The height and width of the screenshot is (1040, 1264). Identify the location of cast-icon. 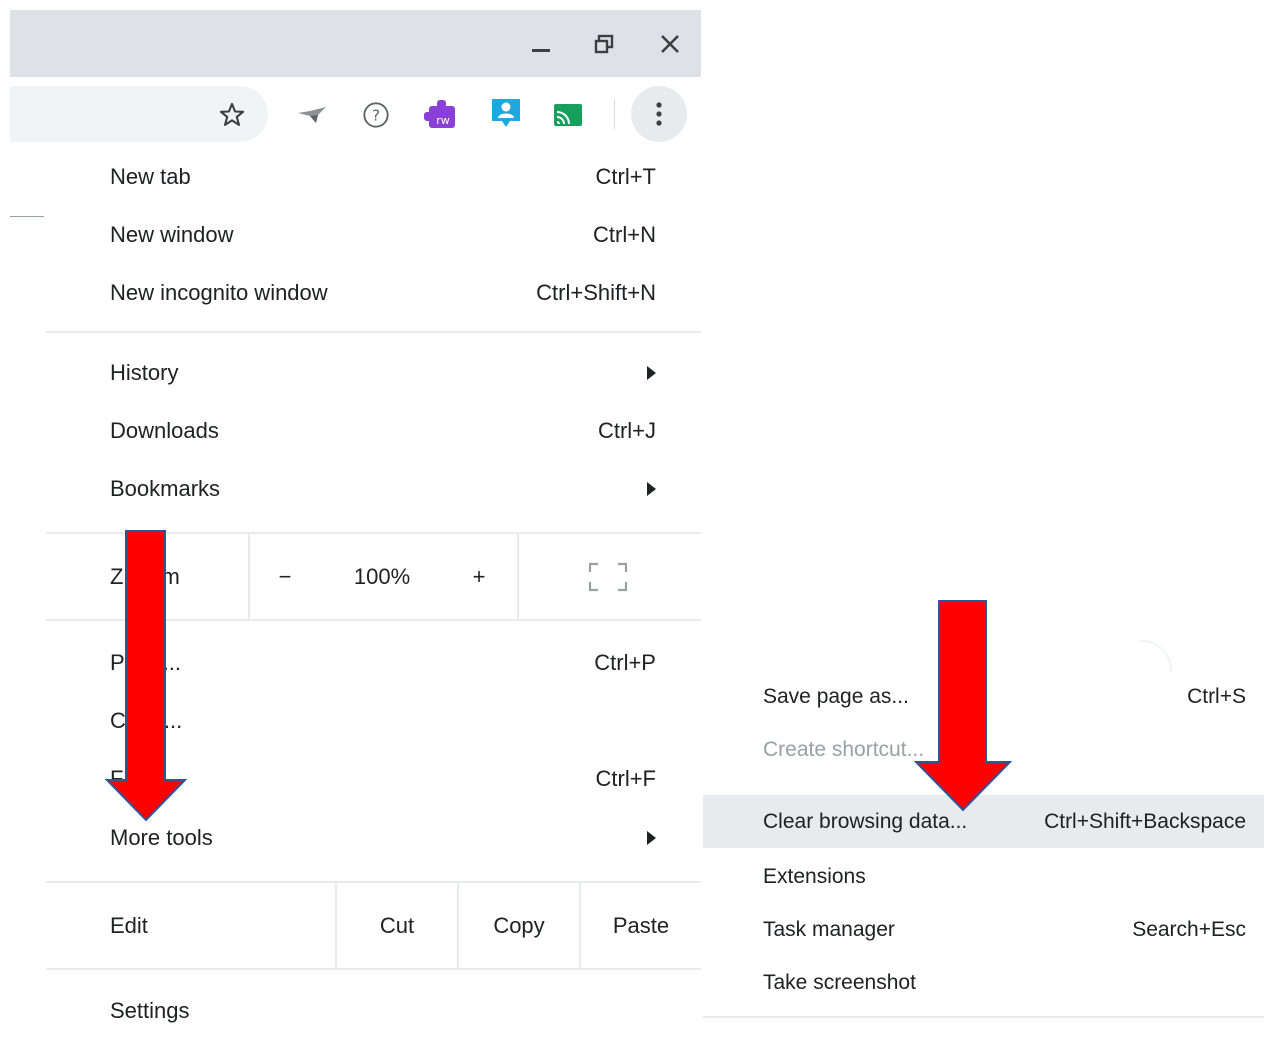
(568, 115).